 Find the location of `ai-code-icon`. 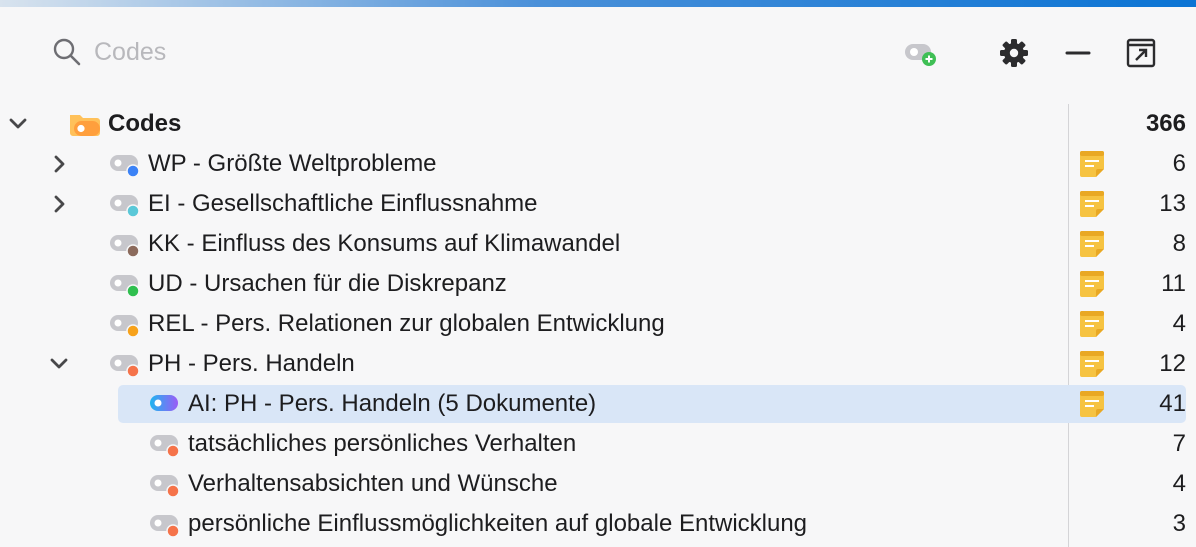

ai-code-icon is located at coordinates (164, 403).